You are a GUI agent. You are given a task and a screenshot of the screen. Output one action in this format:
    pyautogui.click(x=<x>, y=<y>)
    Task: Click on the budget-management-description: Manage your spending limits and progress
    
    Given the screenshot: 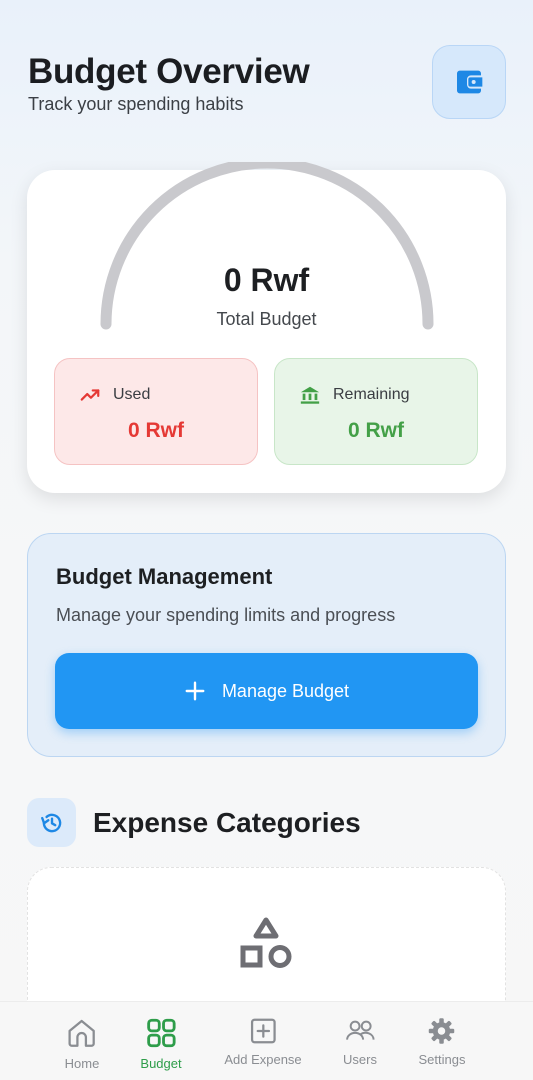 What is the action you would take?
    pyautogui.click(x=226, y=615)
    